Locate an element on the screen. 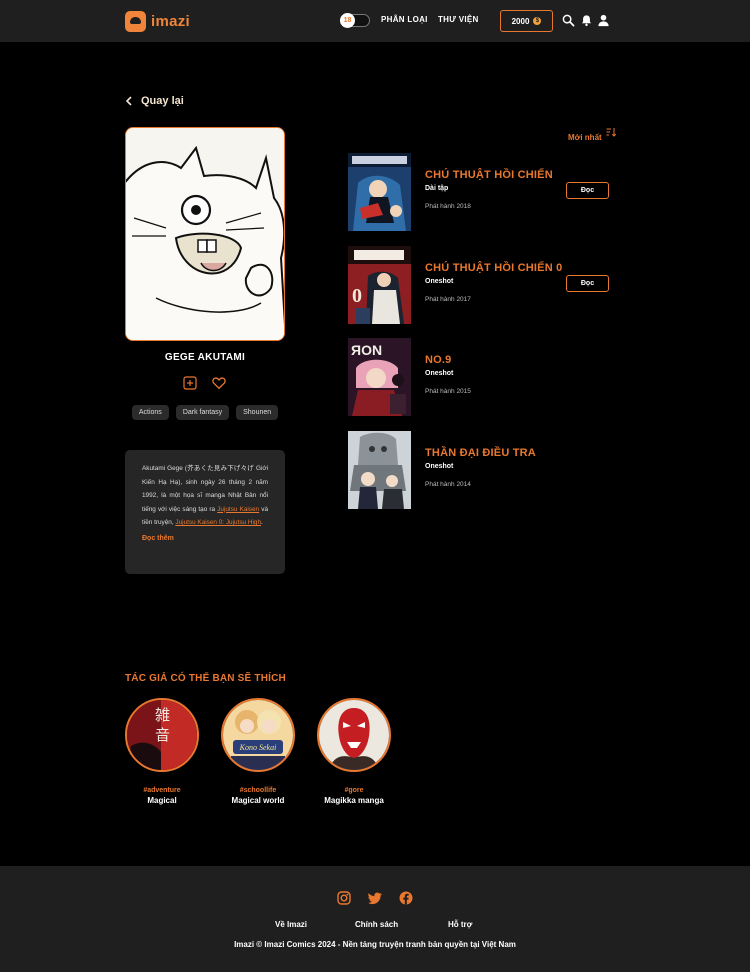  author-avatar is located at coordinates (205, 234).